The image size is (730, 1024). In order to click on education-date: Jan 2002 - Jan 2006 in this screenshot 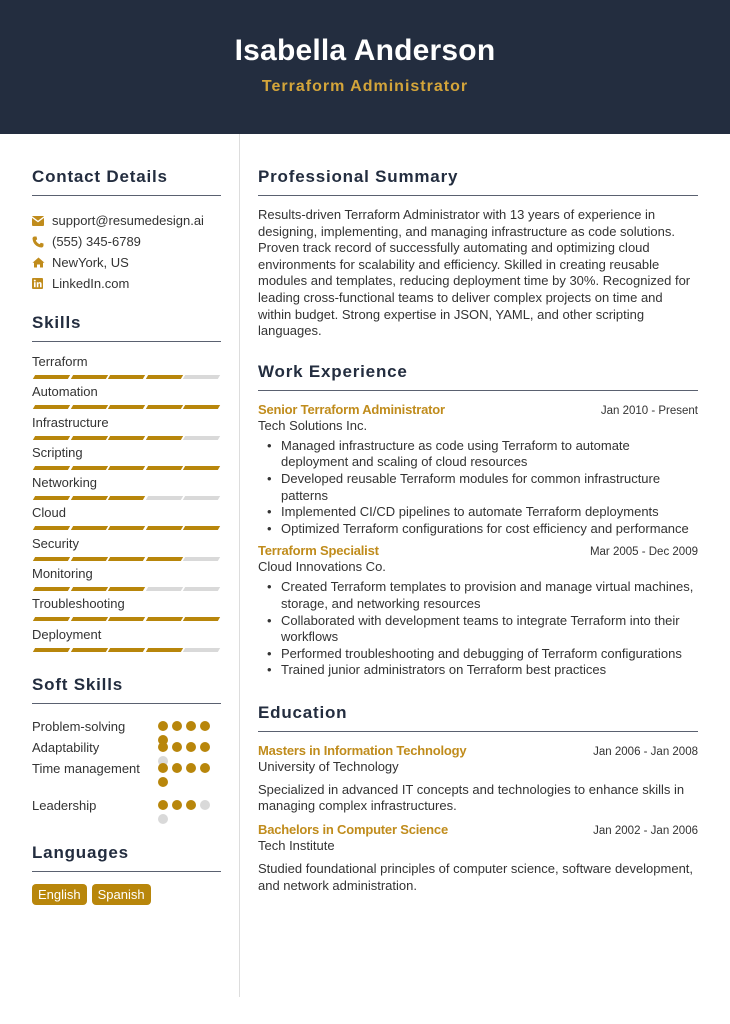, I will do `click(645, 831)`.